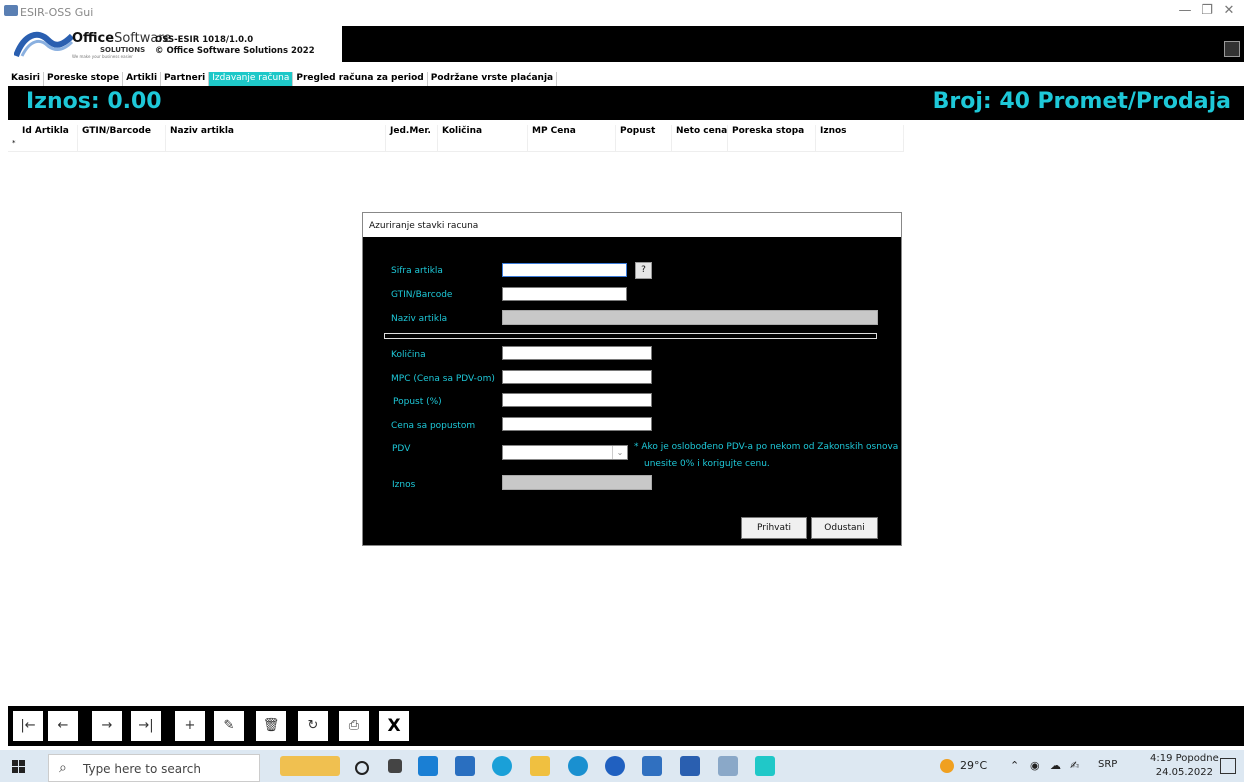 The height and width of the screenshot is (782, 1244). Describe the element at coordinates (578, 766) in the screenshot. I see `edge-icon` at that location.